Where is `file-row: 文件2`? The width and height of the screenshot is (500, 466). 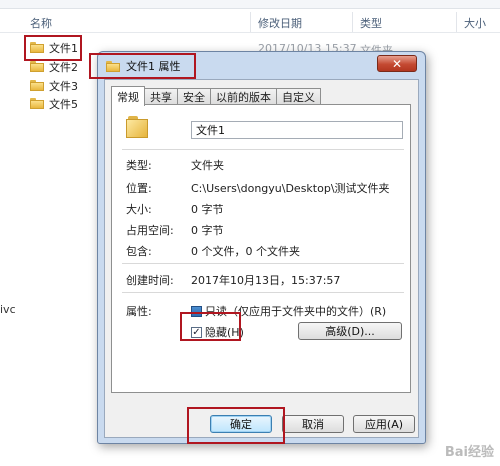 file-row: 文件2 is located at coordinates (54, 66).